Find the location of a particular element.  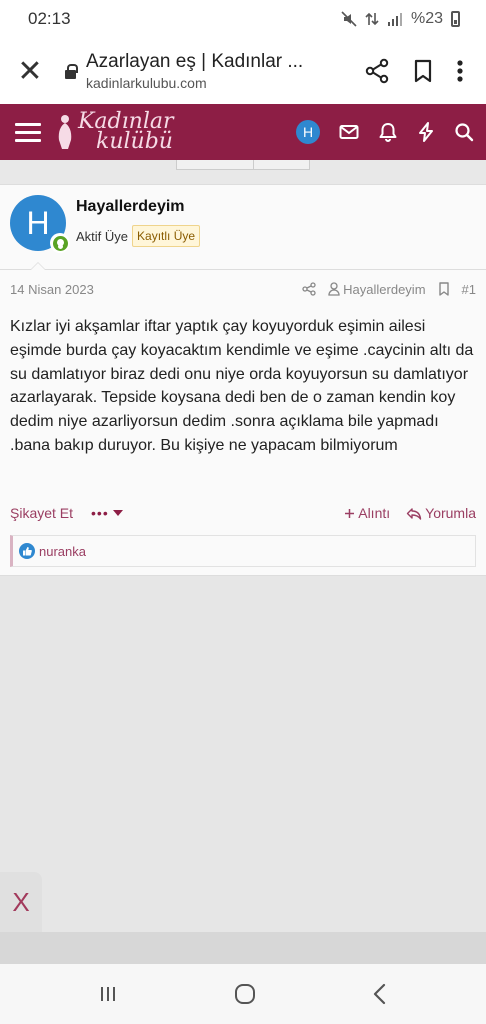

reply-button: Yorumla is located at coordinates (441, 513).